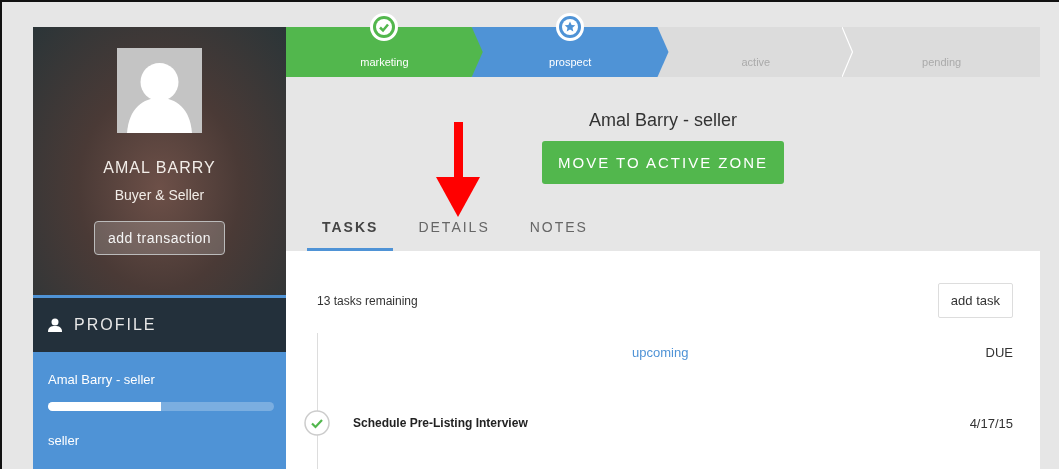 The width and height of the screenshot is (1059, 469). I want to click on contact-name: AMAL BARRY, so click(159, 168).